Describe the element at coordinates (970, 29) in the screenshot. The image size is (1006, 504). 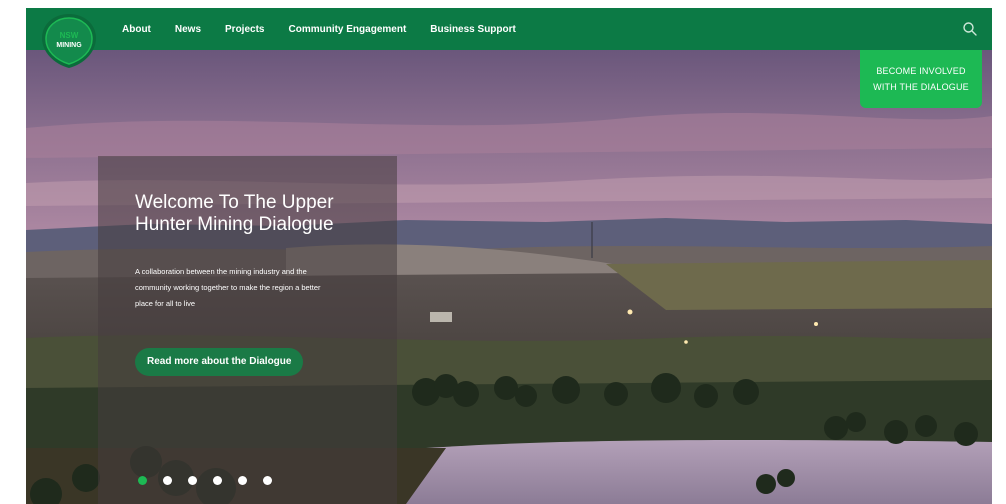
I see `search-icon` at that location.